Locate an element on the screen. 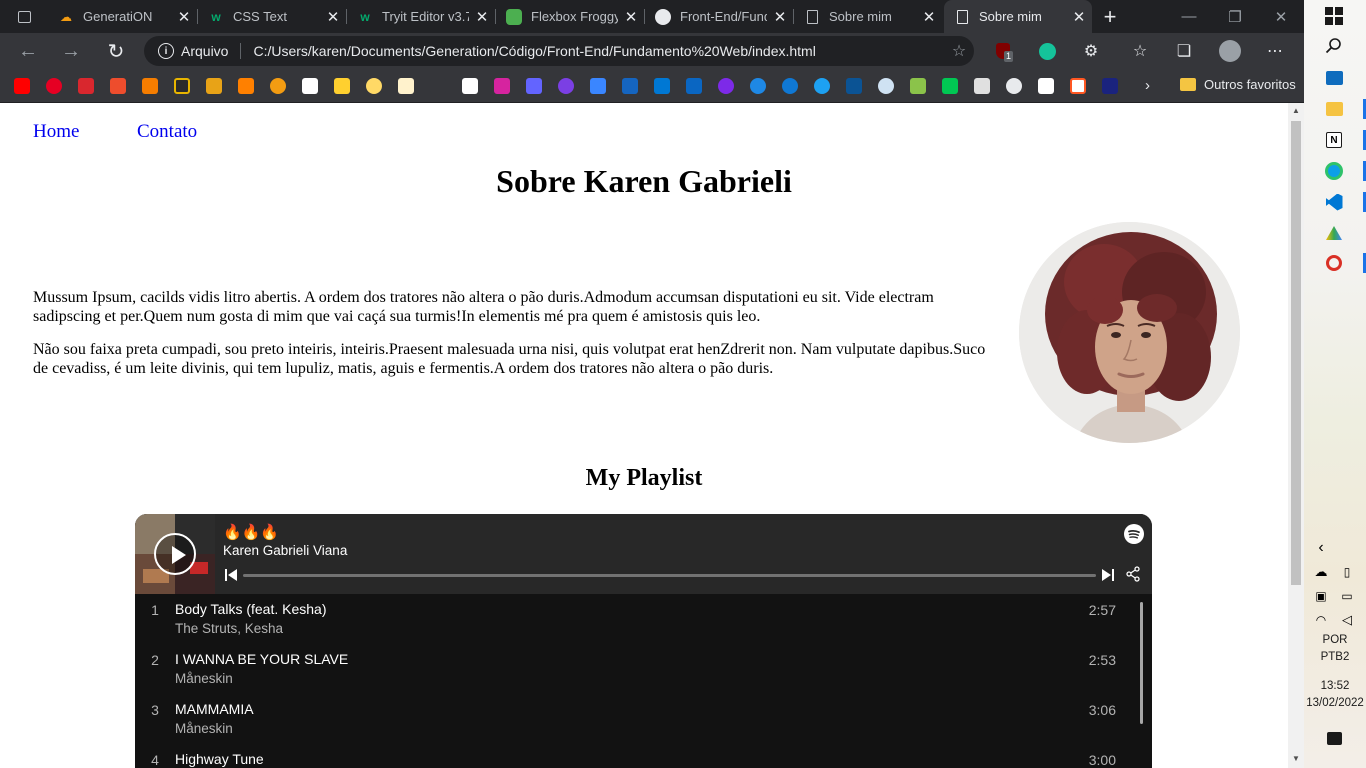 The width and height of the screenshot is (1366, 768). extensions-icon: ⚙ is located at coordinates (1091, 51).